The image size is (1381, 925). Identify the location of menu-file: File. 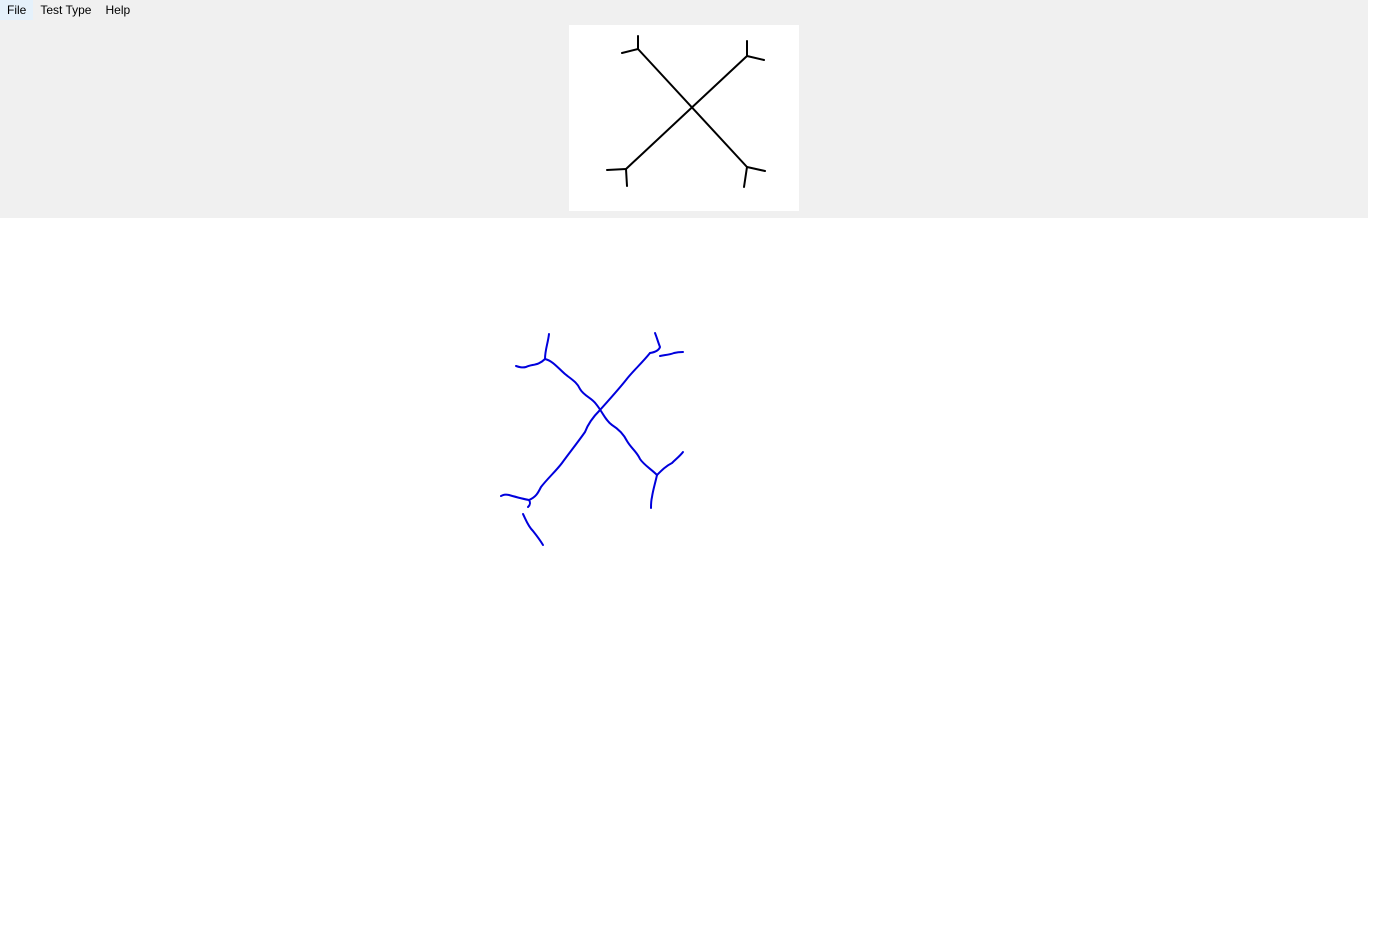
(17, 10).